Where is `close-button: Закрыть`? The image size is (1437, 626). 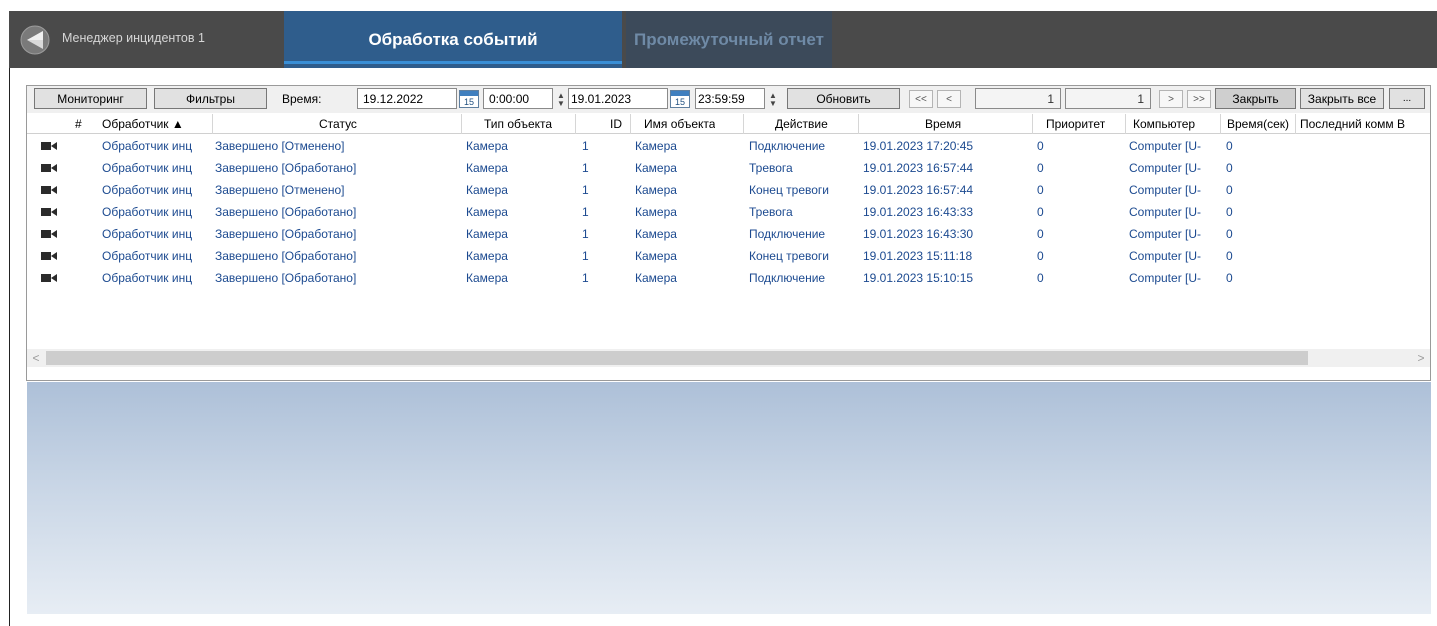
close-button: Закрыть is located at coordinates (1255, 98).